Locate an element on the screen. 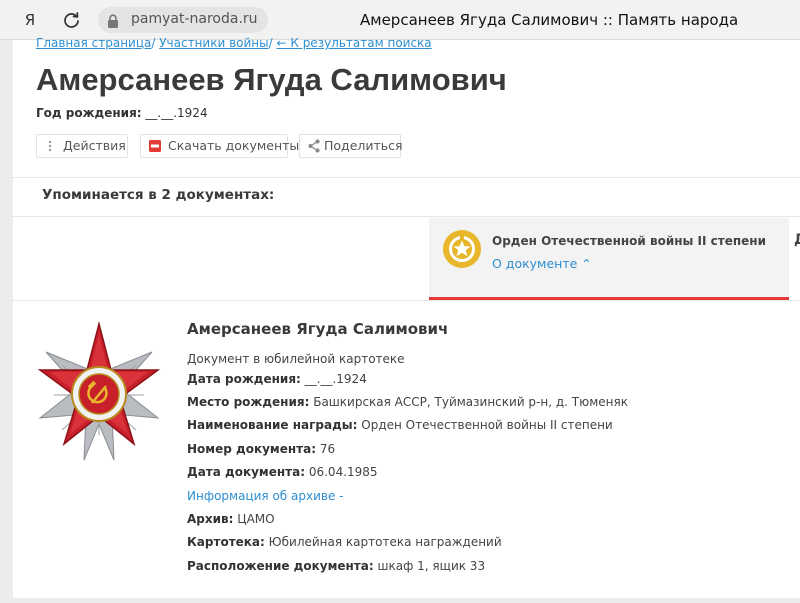 The width and height of the screenshot is (800, 603). field-archive: Архив: ЦАМО is located at coordinates (231, 519).